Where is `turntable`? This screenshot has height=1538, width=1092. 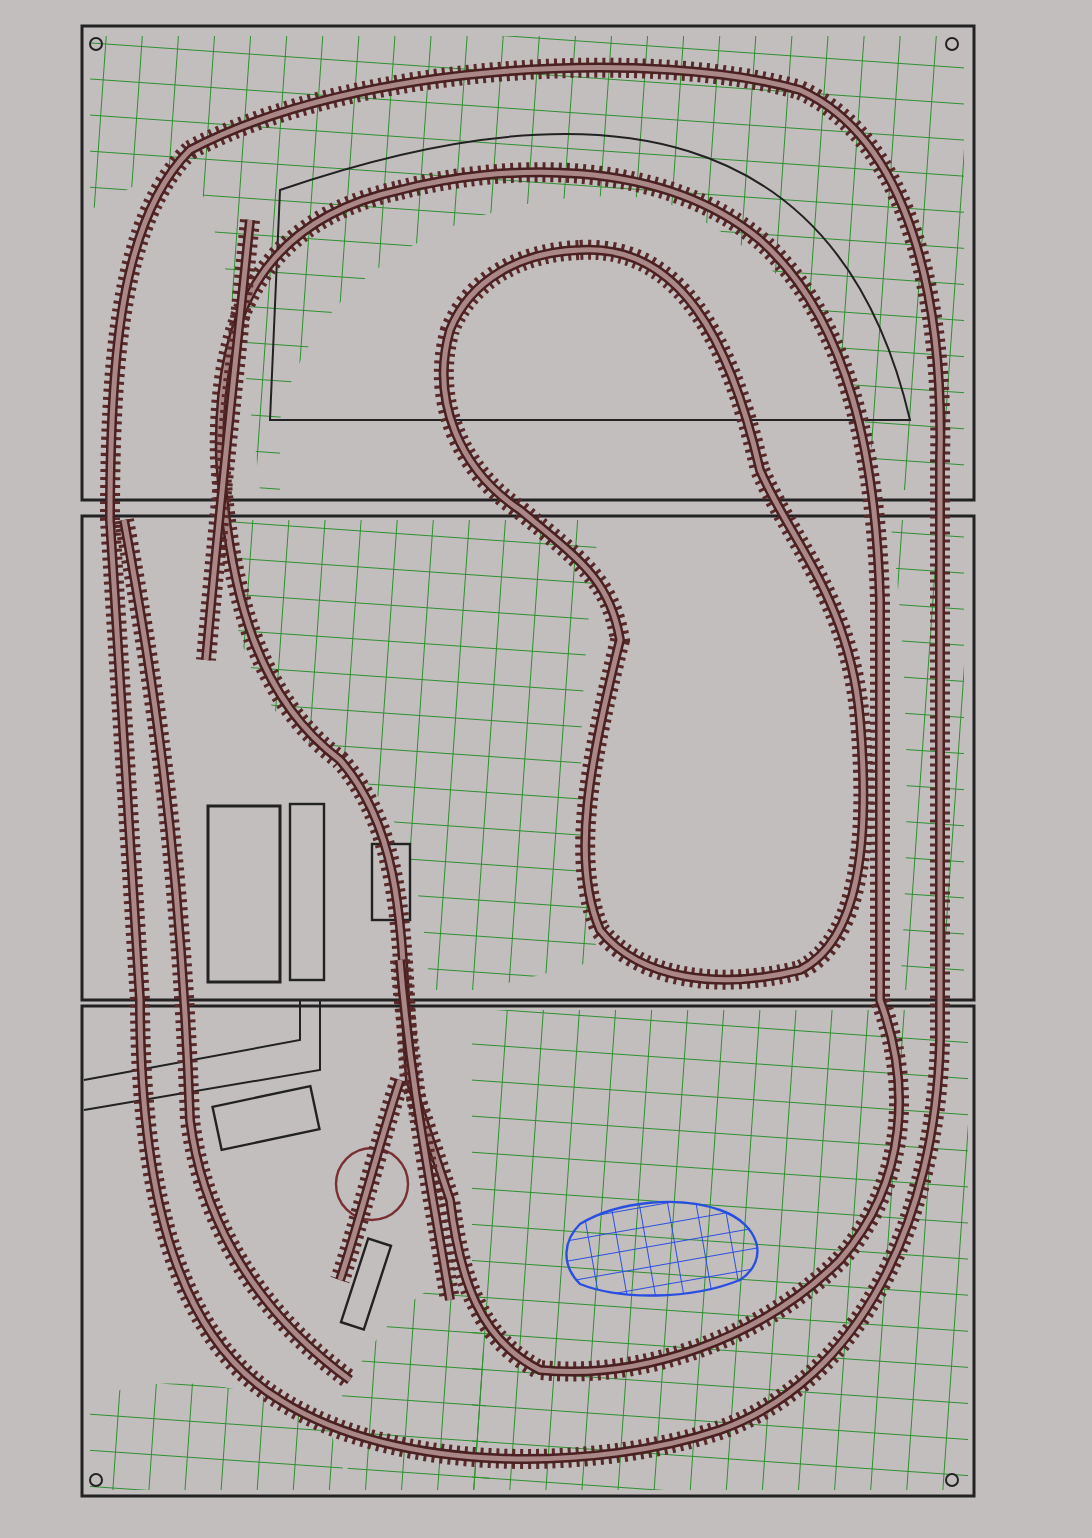
turntable is located at coordinates (372, 1184).